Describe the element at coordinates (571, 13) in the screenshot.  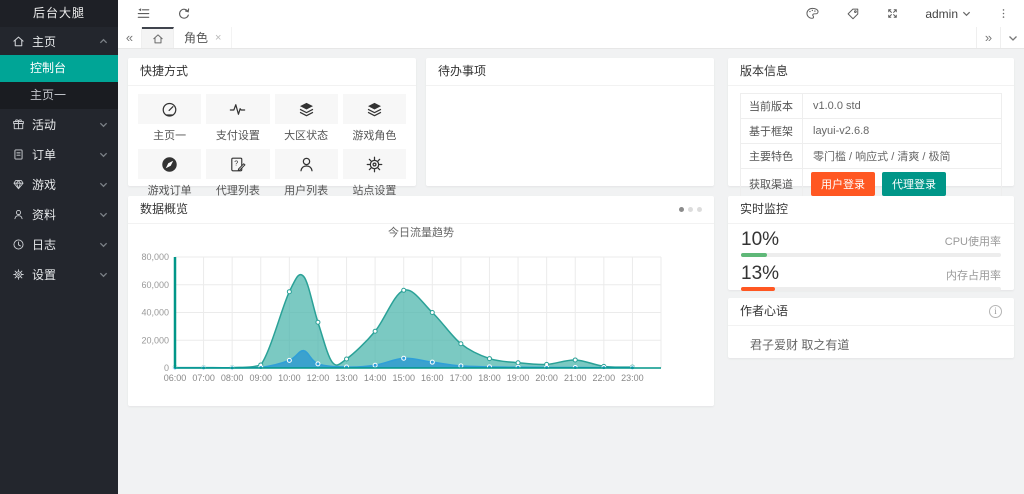
I see `top-header: admin` at that location.